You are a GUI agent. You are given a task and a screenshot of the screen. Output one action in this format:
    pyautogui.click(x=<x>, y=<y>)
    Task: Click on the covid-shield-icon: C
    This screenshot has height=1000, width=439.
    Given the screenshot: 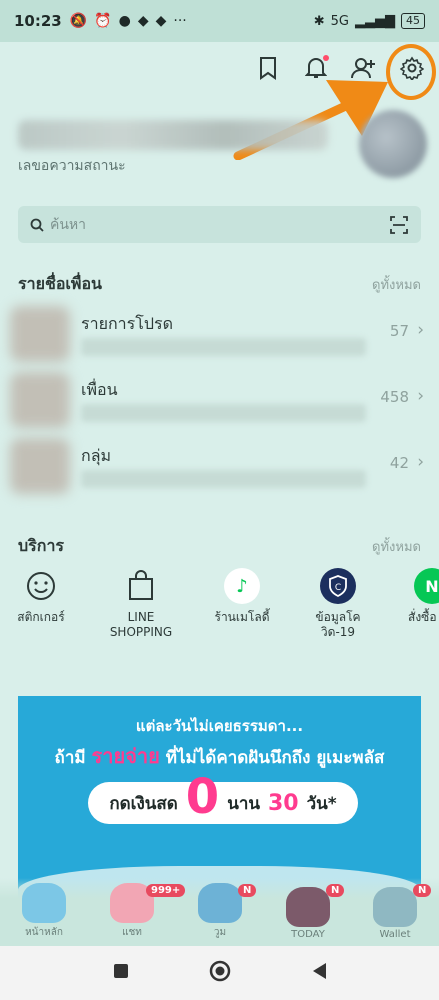 What is the action you would take?
    pyautogui.click(x=338, y=586)
    